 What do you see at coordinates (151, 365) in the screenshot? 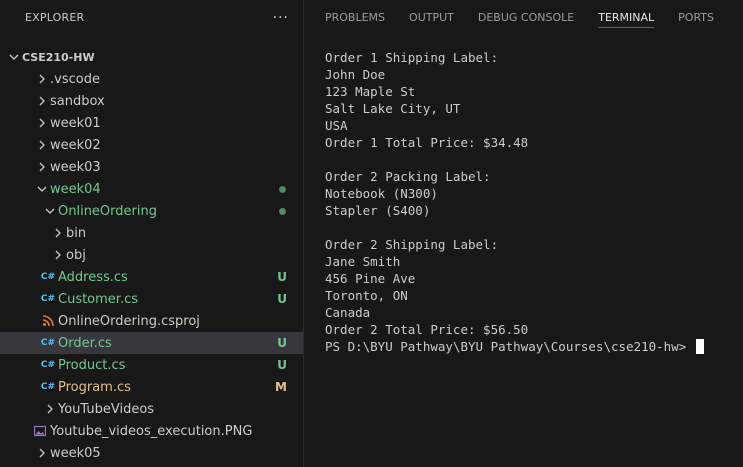
I see `file-product-cs: C# Product.cs U` at bounding box center [151, 365].